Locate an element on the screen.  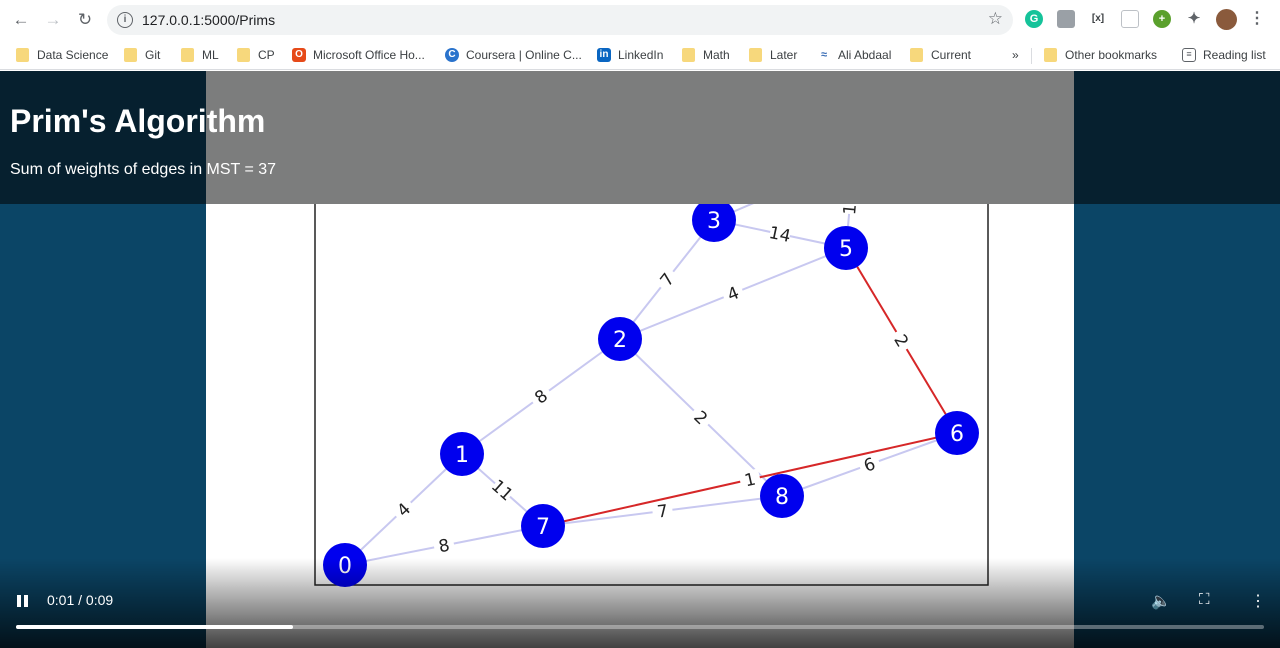
mst-sum-text: Sum of weights of edges in MST = 37 is located at coordinates (143, 169).